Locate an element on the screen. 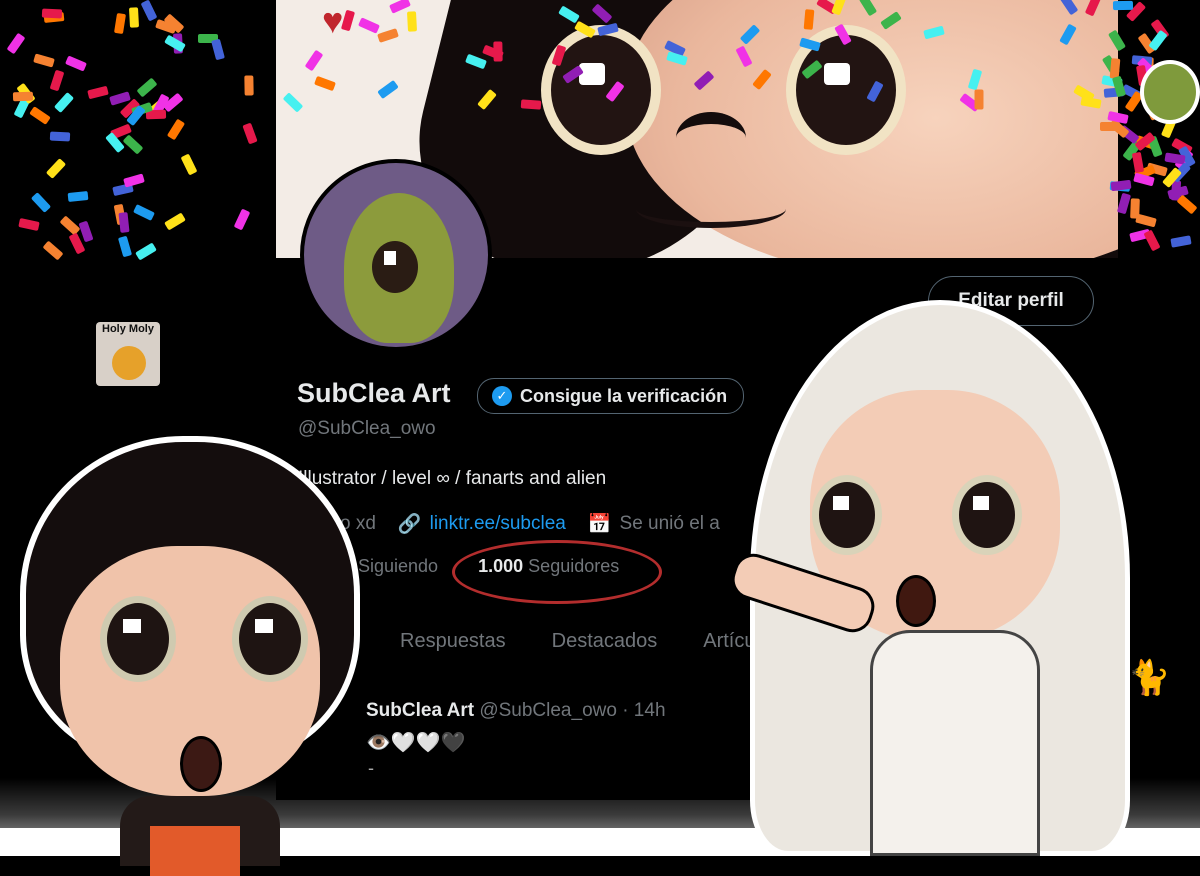 This screenshot has width=1200, height=876. shocked-face-icon is located at coordinates (129, 363).